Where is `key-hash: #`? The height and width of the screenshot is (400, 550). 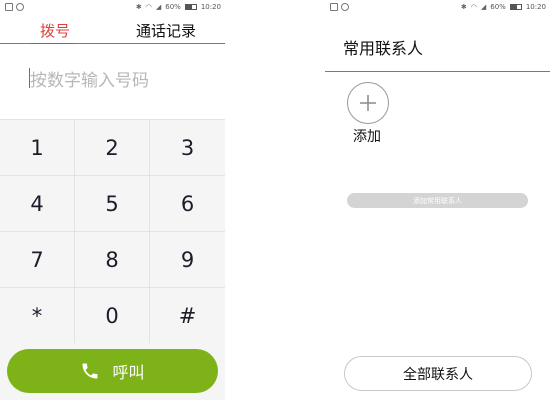
key-hash: # is located at coordinates (187, 316).